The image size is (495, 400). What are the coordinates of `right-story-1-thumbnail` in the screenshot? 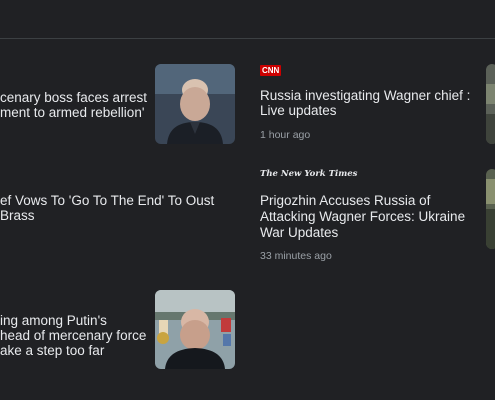 It's located at (490, 104).